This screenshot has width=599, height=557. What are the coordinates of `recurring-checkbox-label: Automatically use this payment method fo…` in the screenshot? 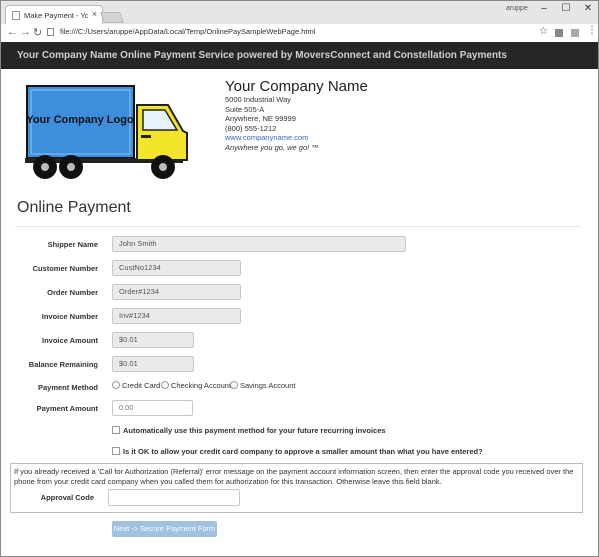 It's located at (254, 430).